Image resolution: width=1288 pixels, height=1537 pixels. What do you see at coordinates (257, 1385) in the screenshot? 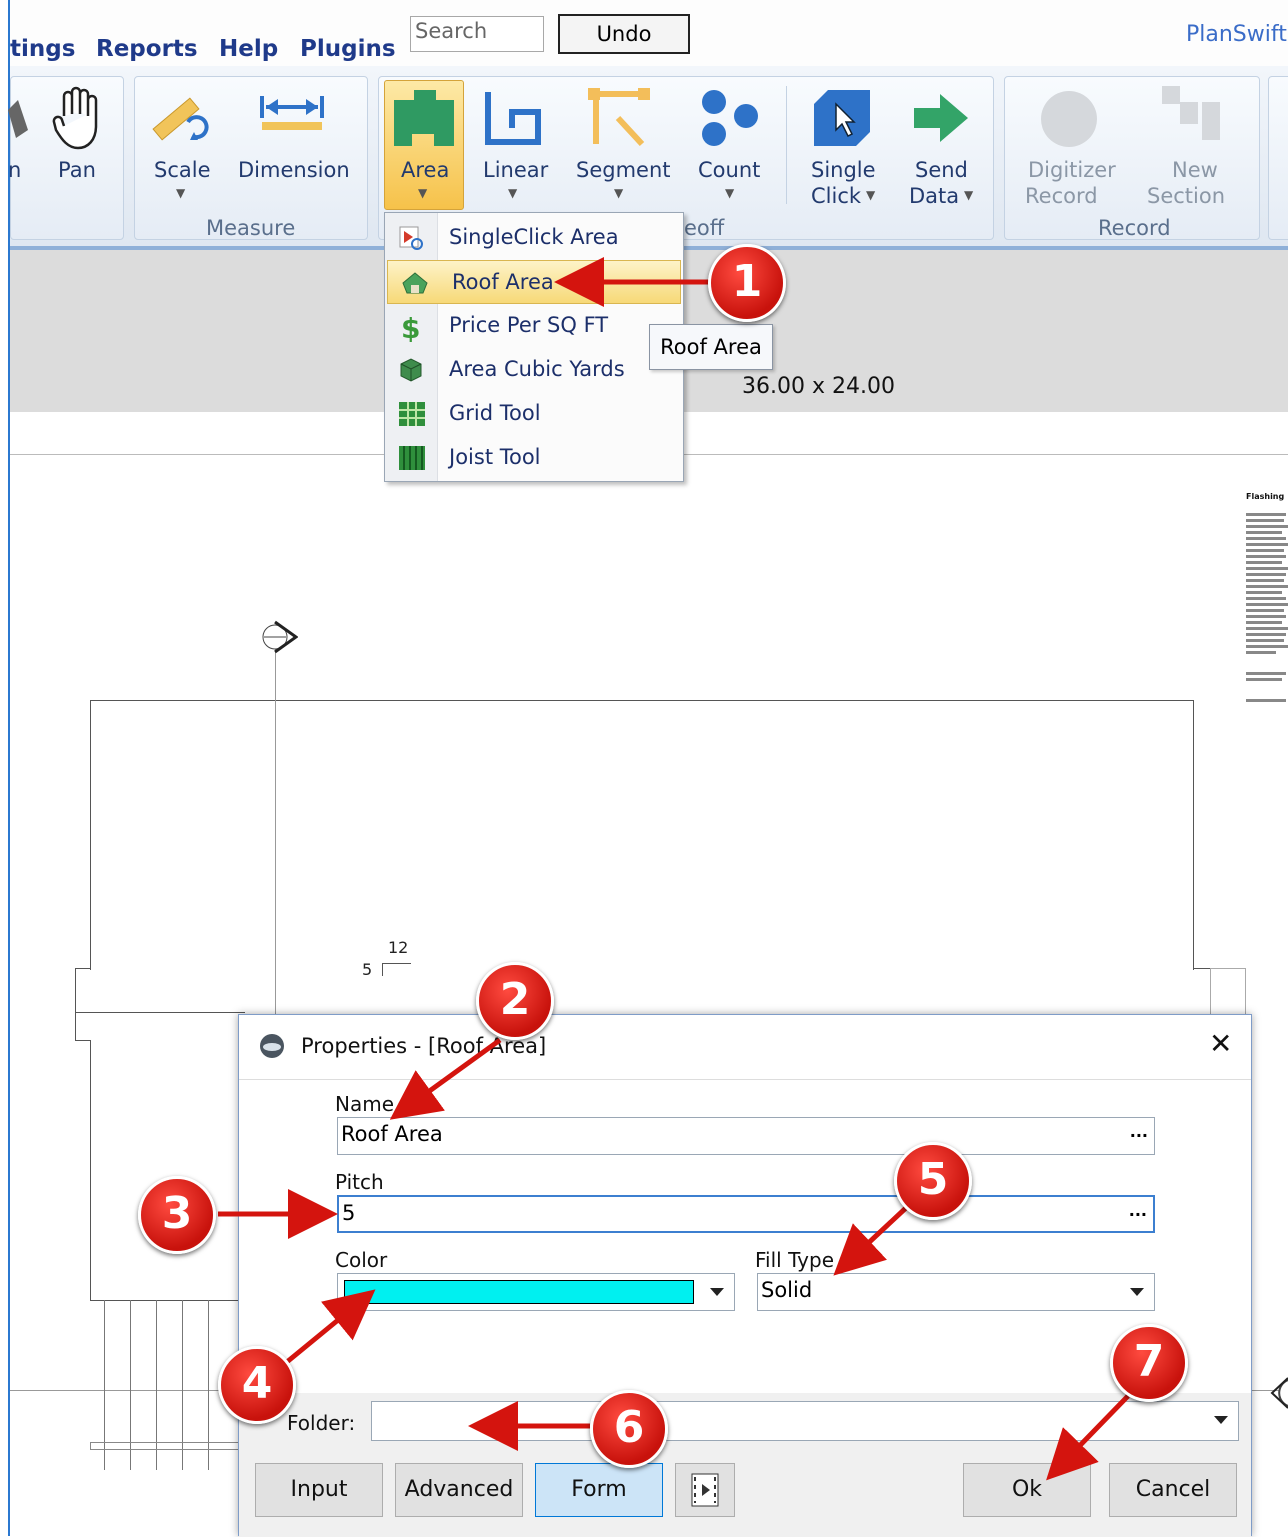
I see `callout-badge-4: 4` at bounding box center [257, 1385].